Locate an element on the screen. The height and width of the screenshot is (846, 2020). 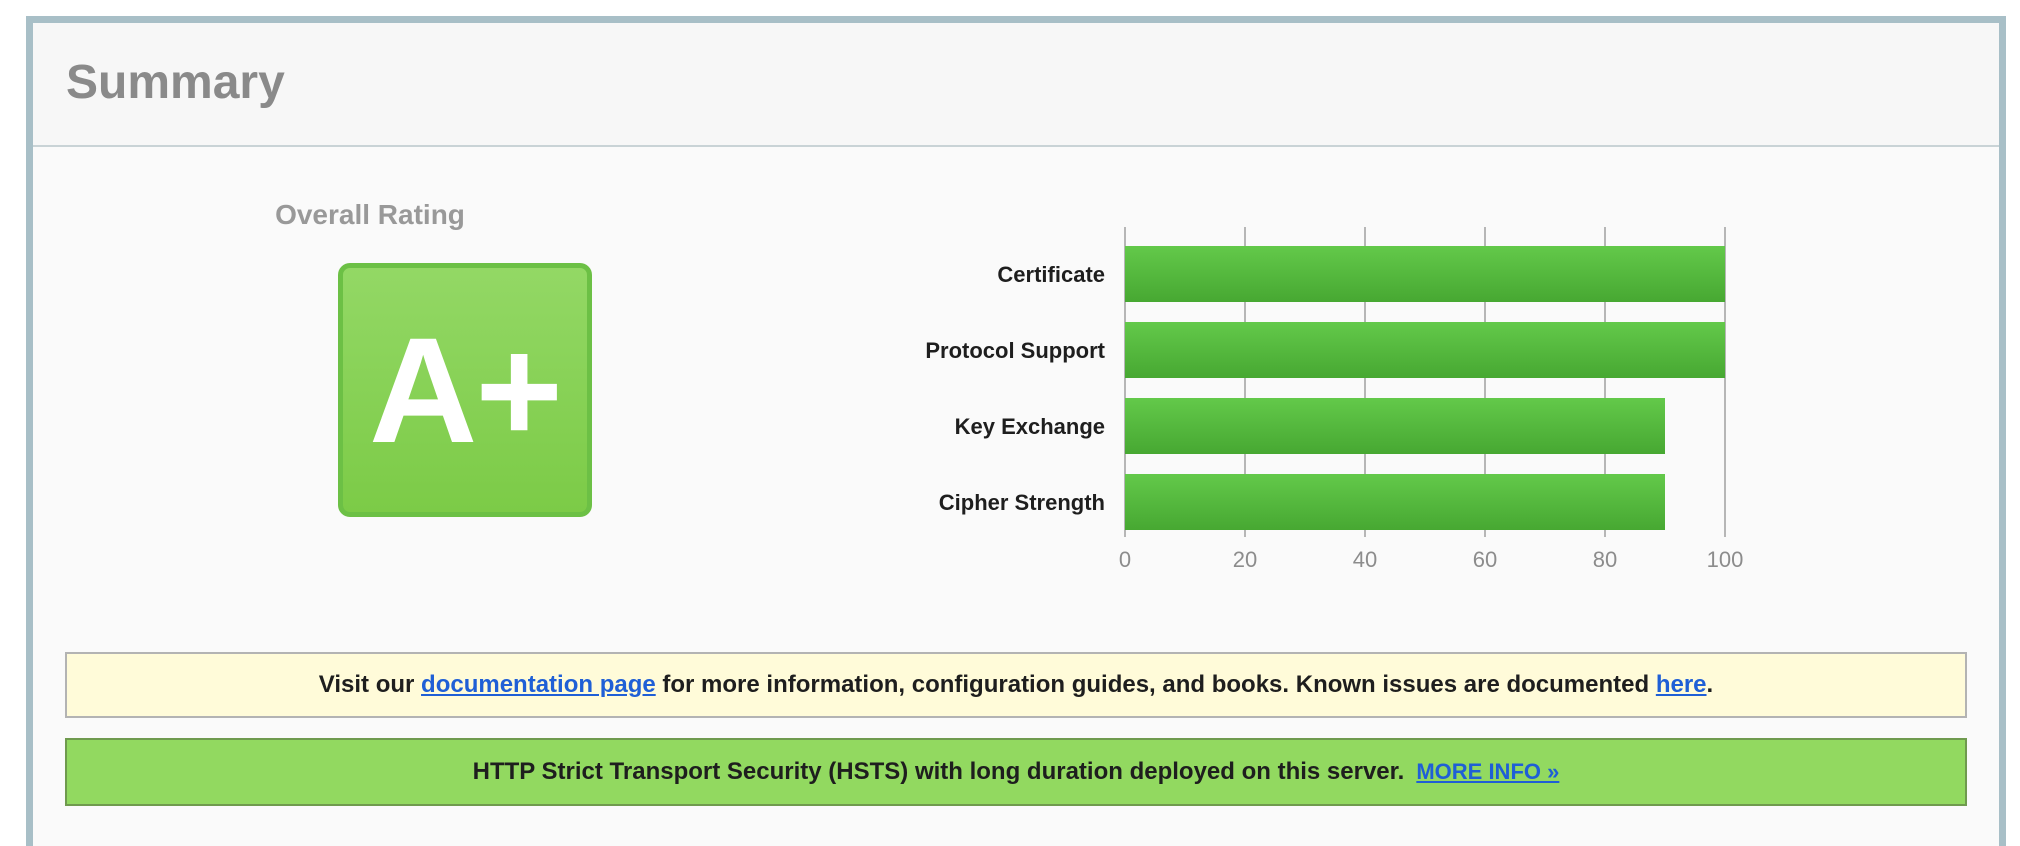
category-label: Protocol Support is located at coordinates (1015, 350).